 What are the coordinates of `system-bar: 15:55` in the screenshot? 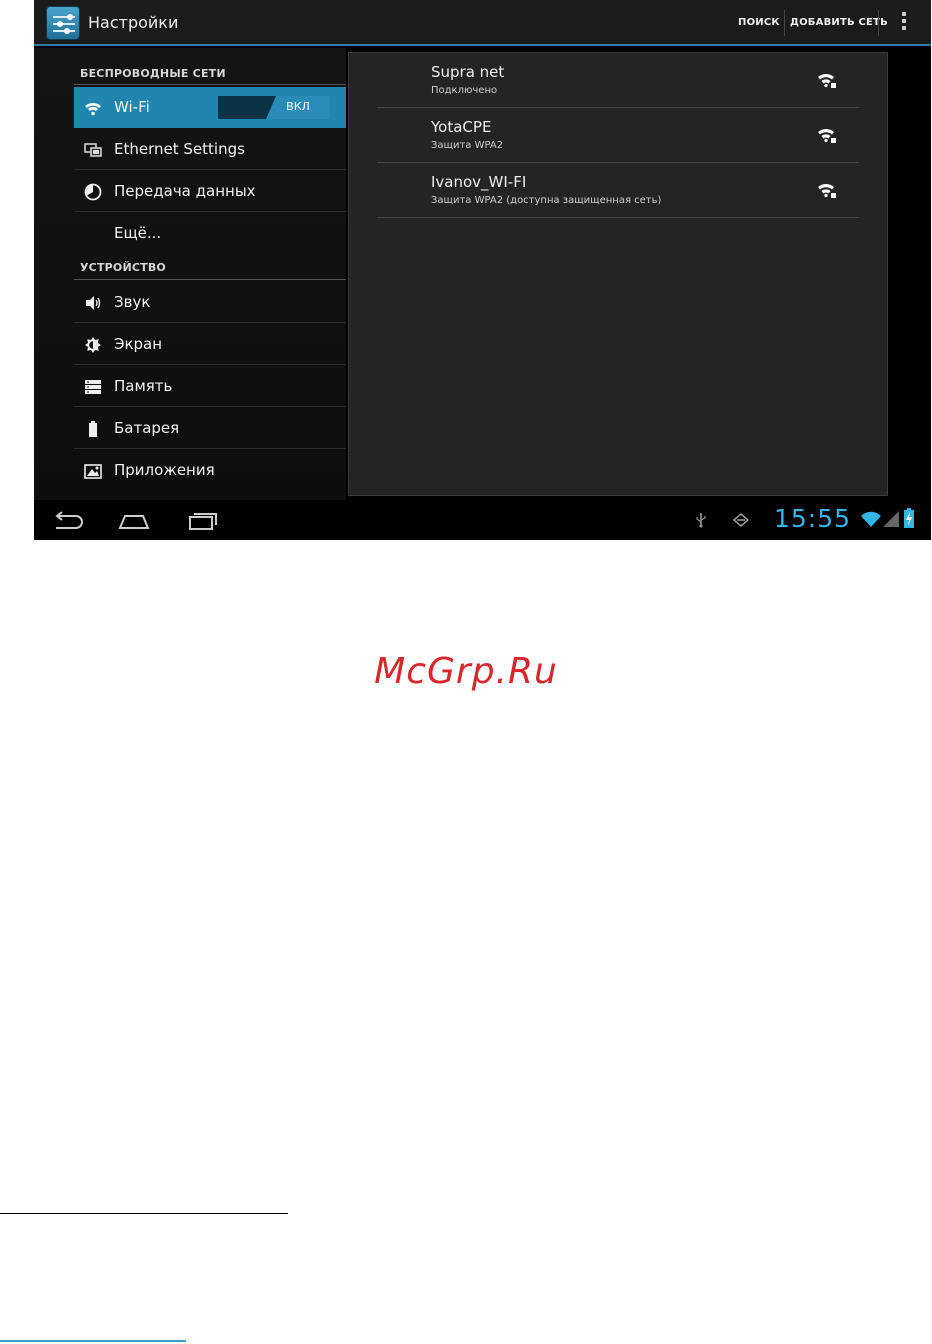 It's located at (482, 520).